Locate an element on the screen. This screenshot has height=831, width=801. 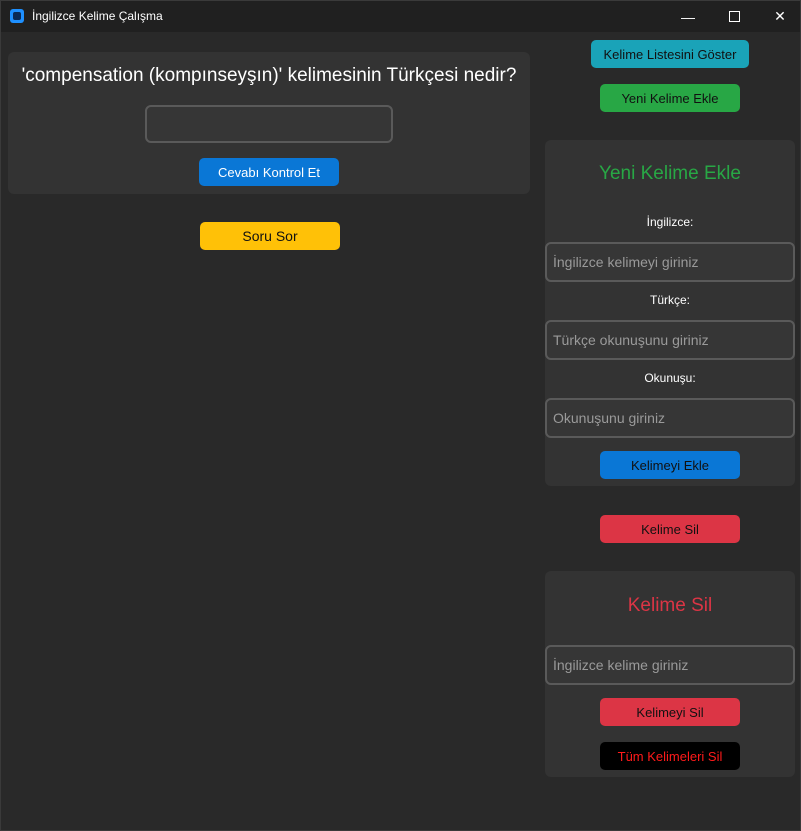
close-button: ✕ is located at coordinates (779, 16).